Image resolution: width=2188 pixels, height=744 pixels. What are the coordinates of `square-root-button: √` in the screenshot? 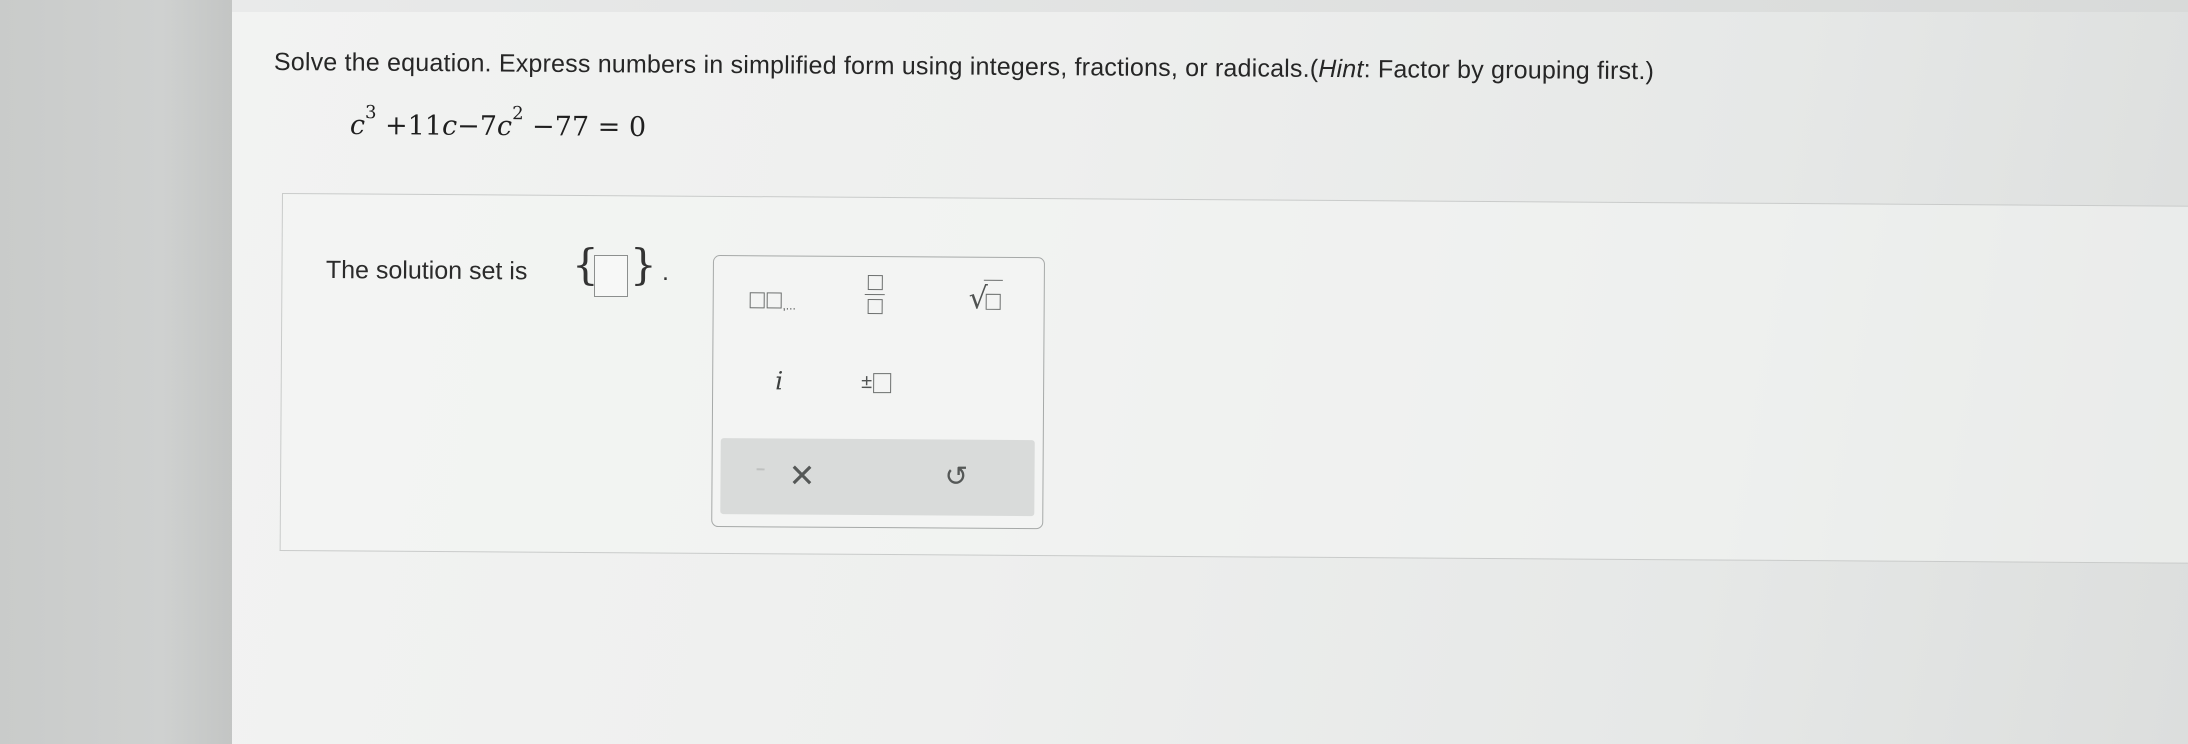 It's located at (986, 299).